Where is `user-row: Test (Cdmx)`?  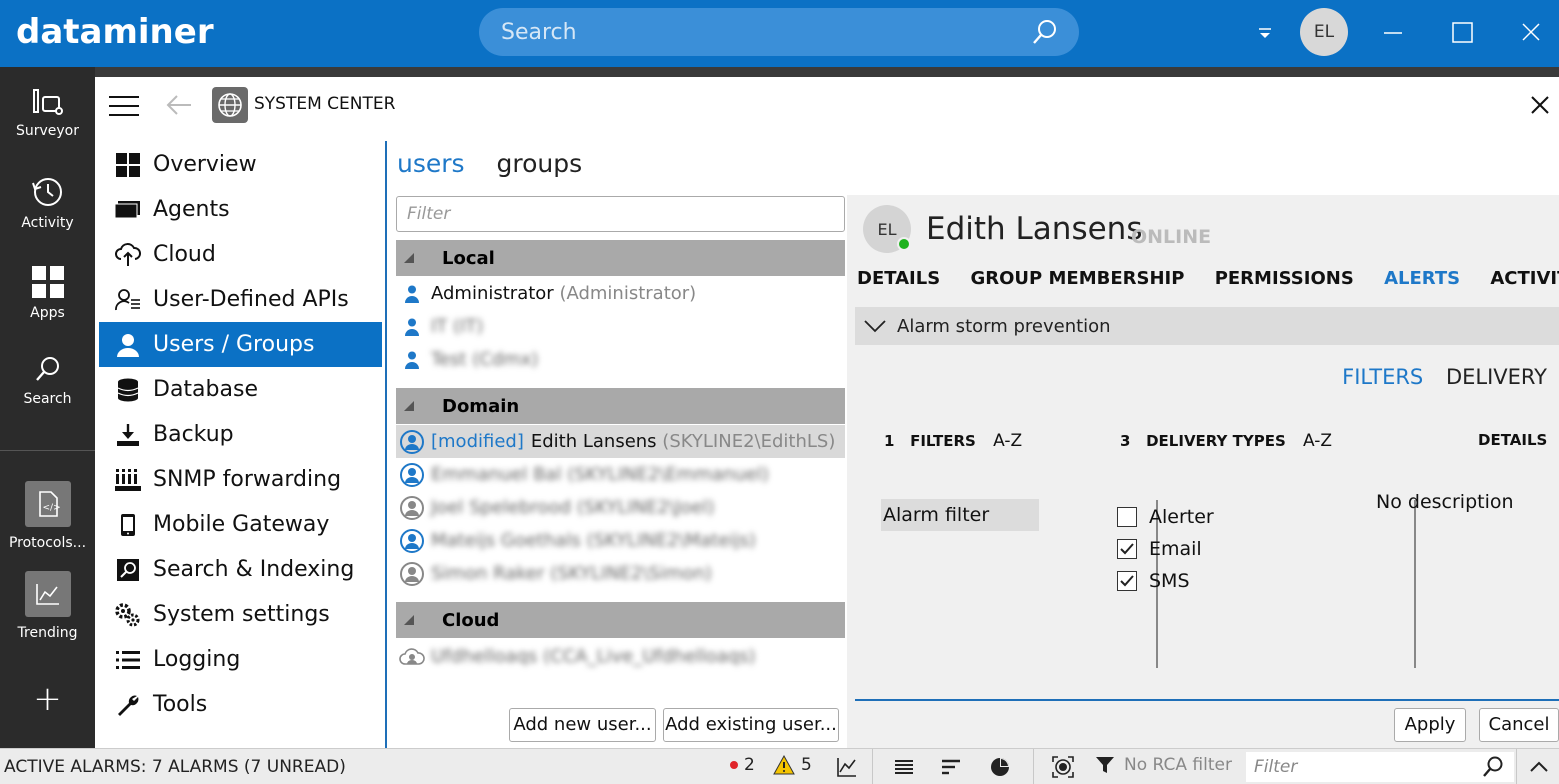 user-row: Test (Cdmx) is located at coordinates (620, 359).